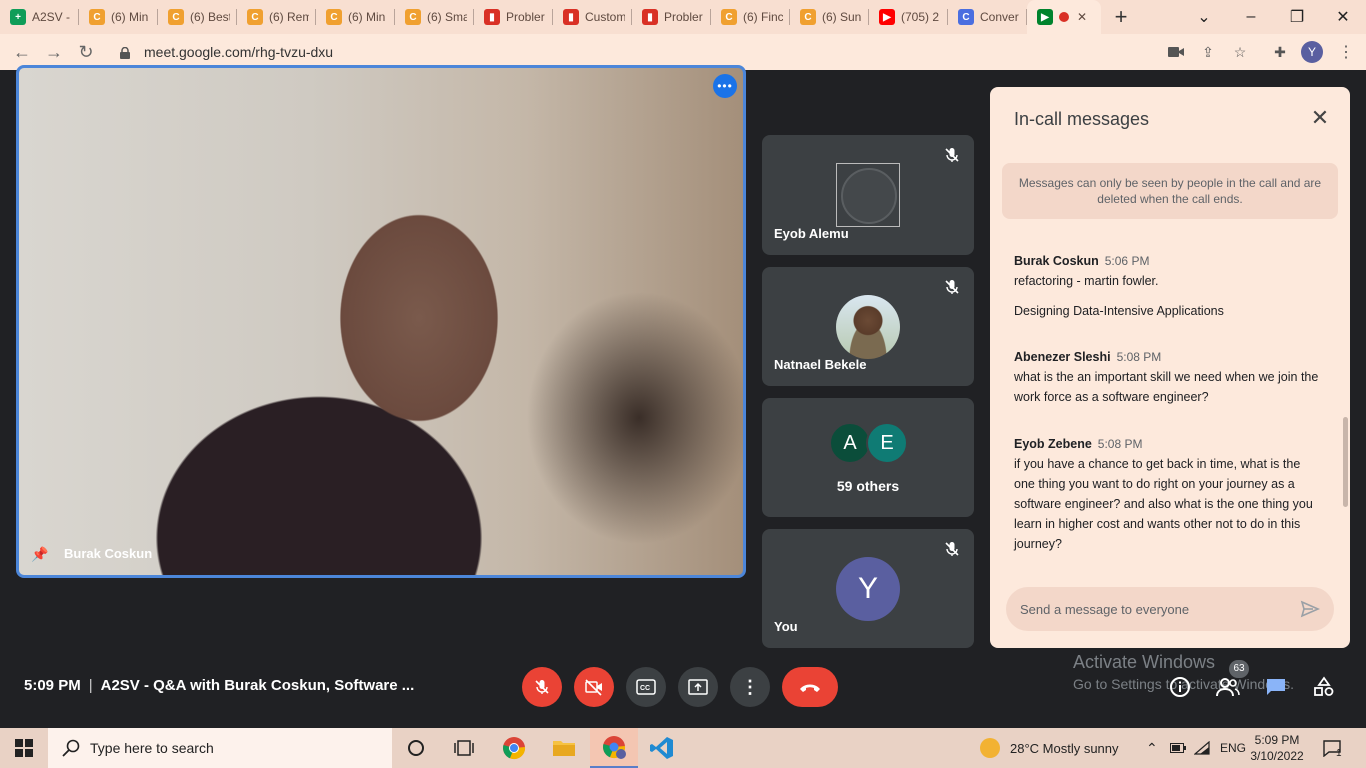 The width and height of the screenshot is (1366, 768). I want to click on browser-tab: C (6) Finc, so click(750, 17).